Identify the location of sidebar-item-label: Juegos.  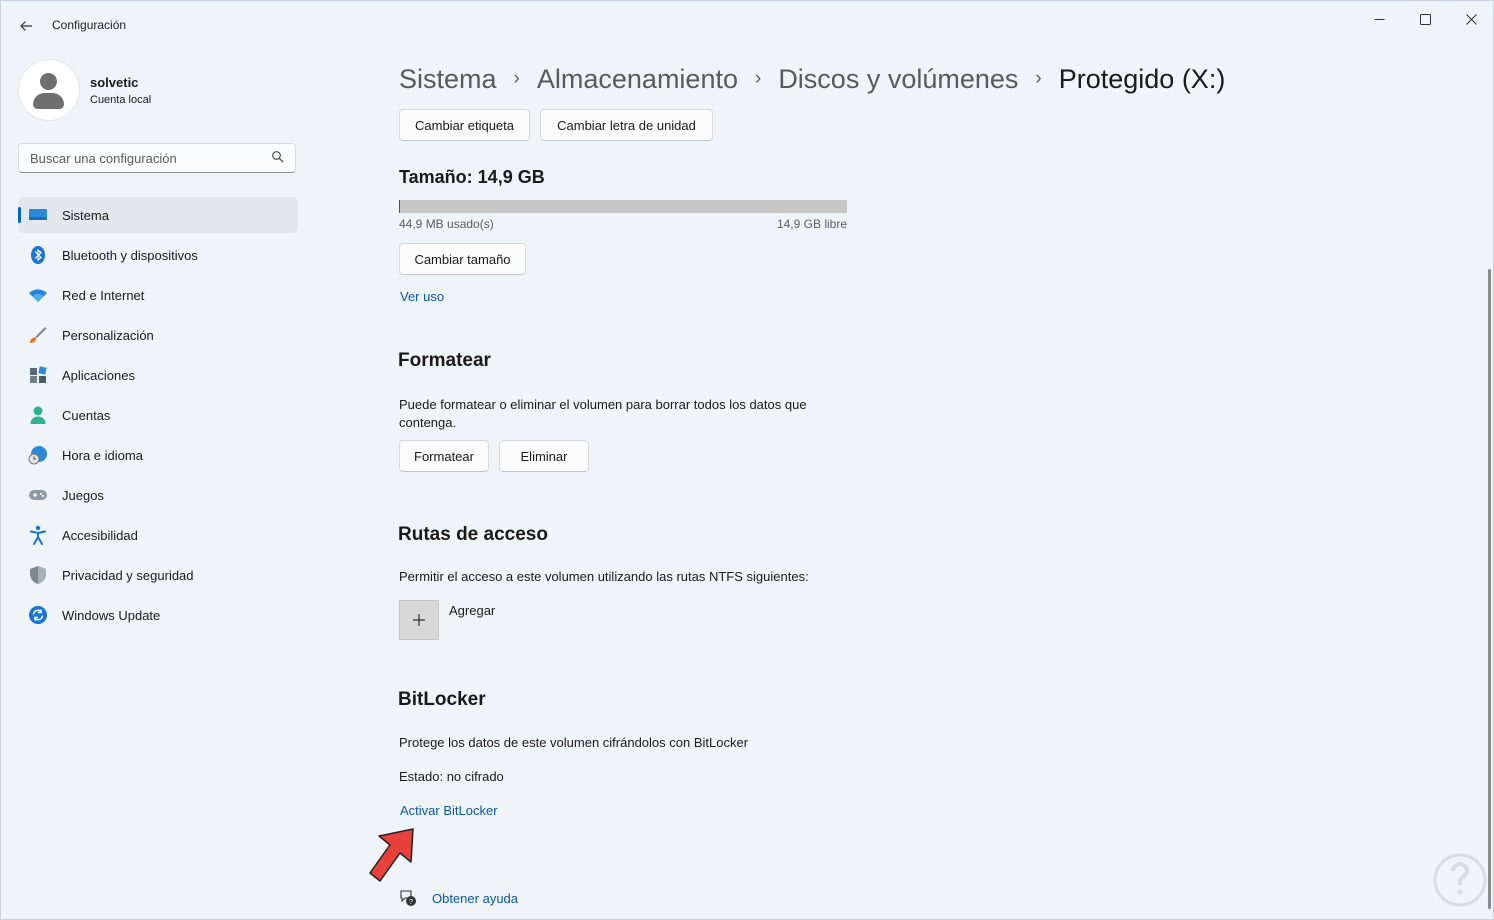
(83, 495).